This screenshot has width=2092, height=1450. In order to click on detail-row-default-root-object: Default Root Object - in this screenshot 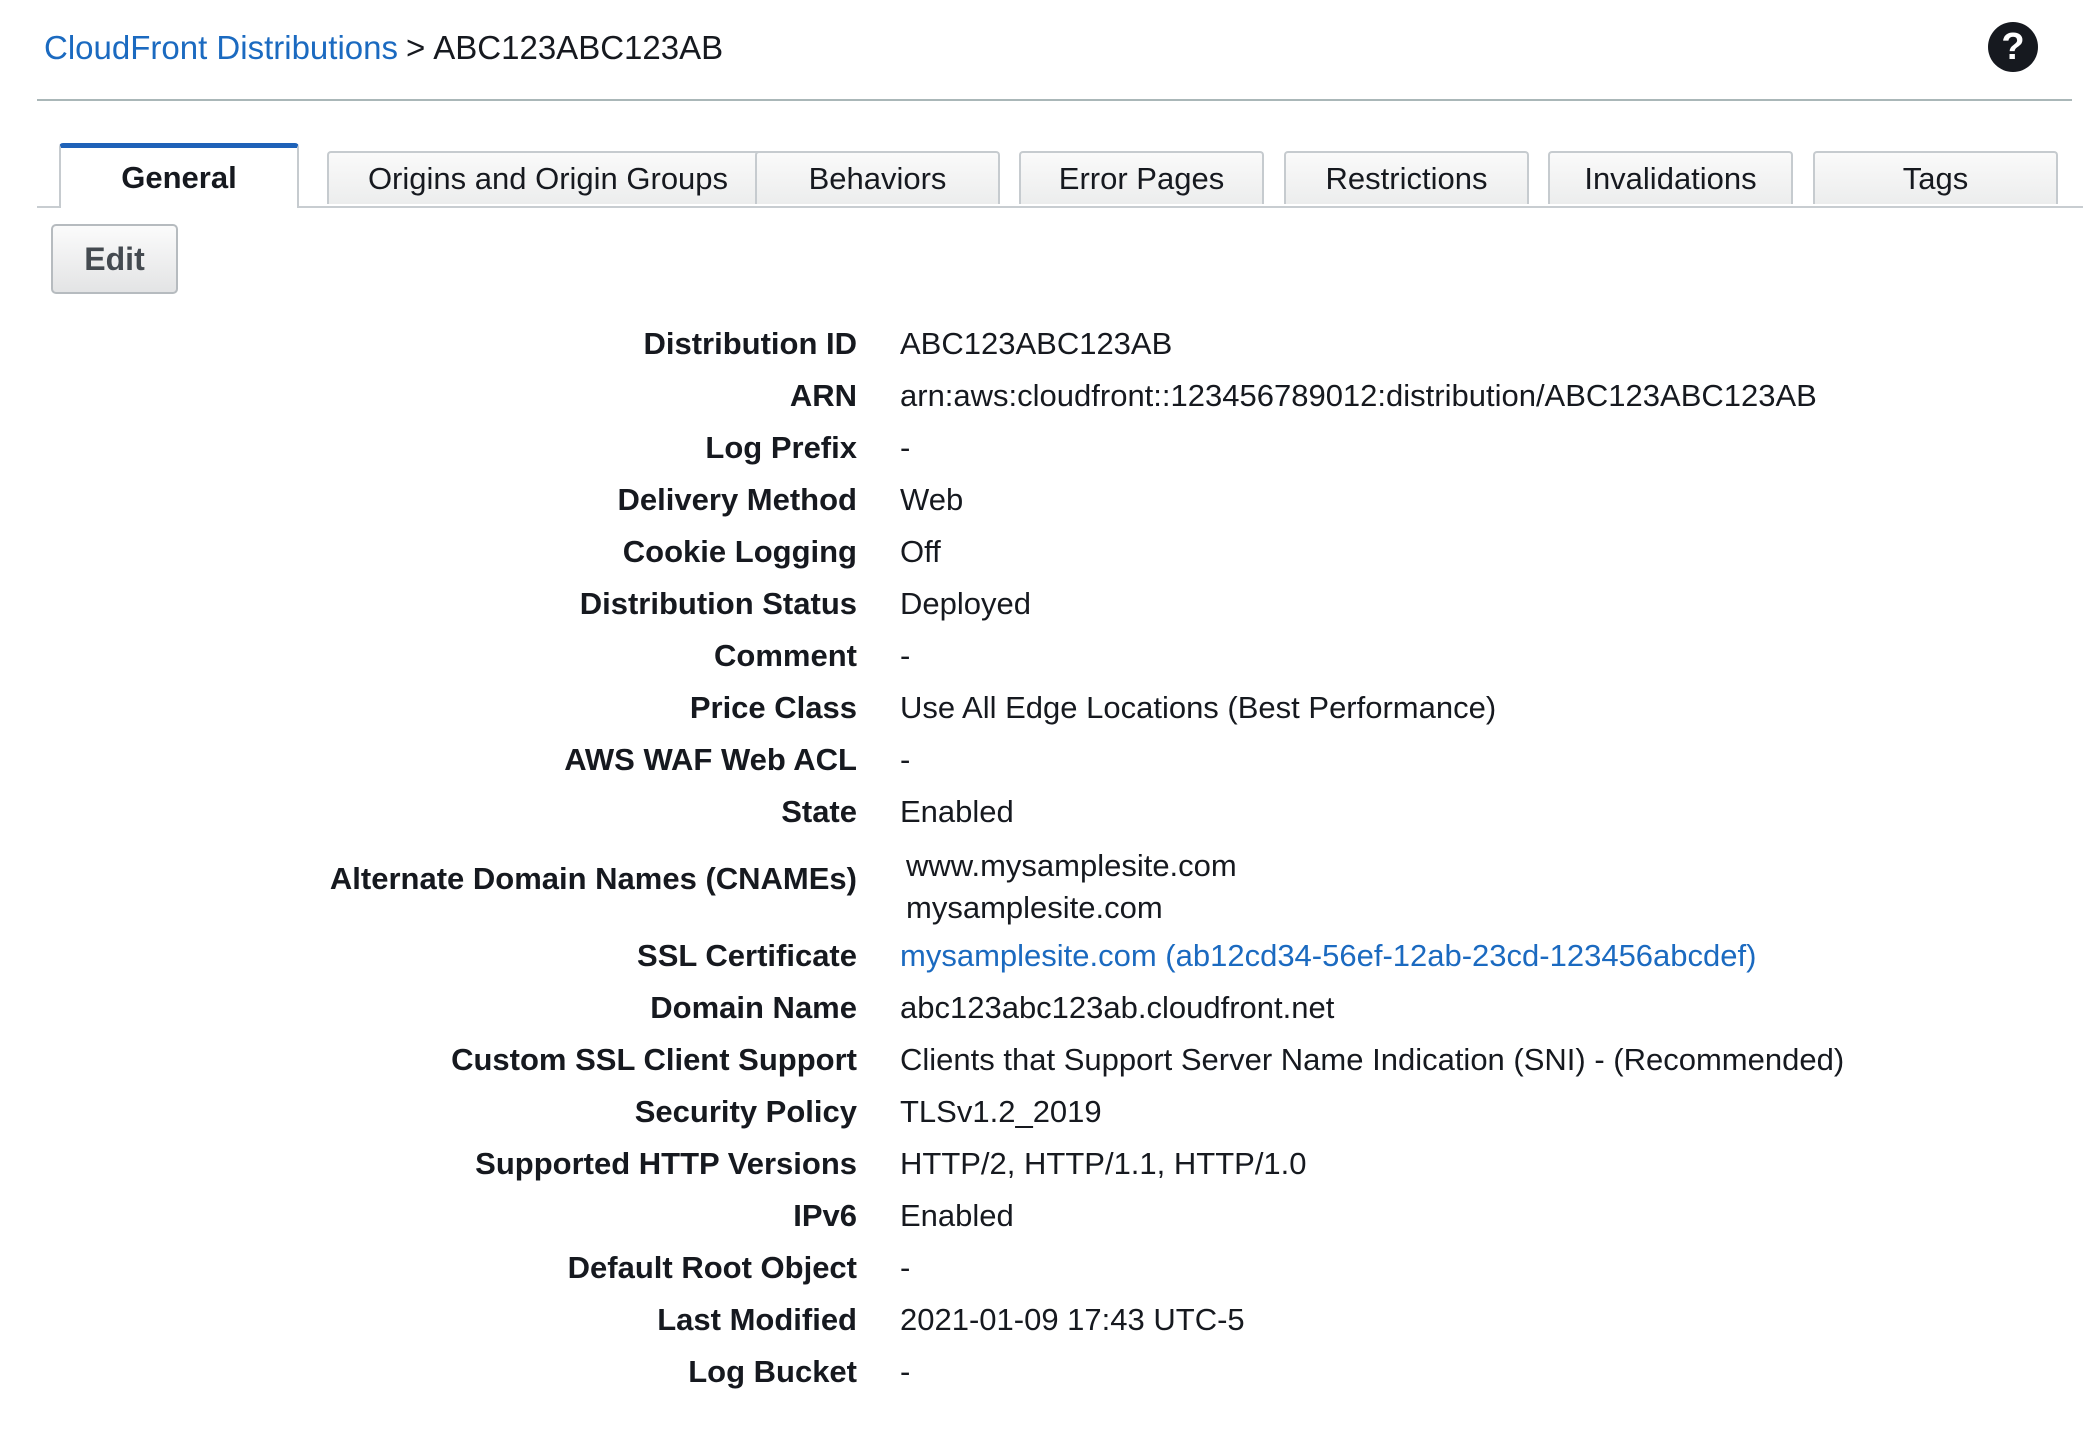, I will do `click(1046, 1268)`.